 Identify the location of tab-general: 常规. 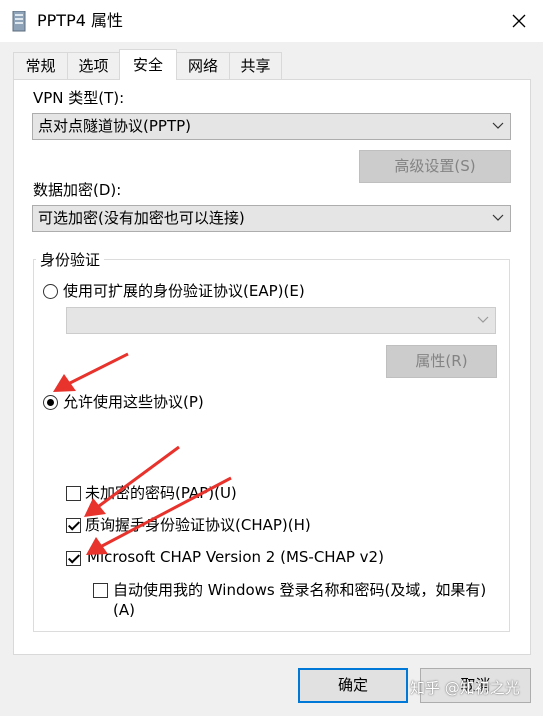
(40, 65).